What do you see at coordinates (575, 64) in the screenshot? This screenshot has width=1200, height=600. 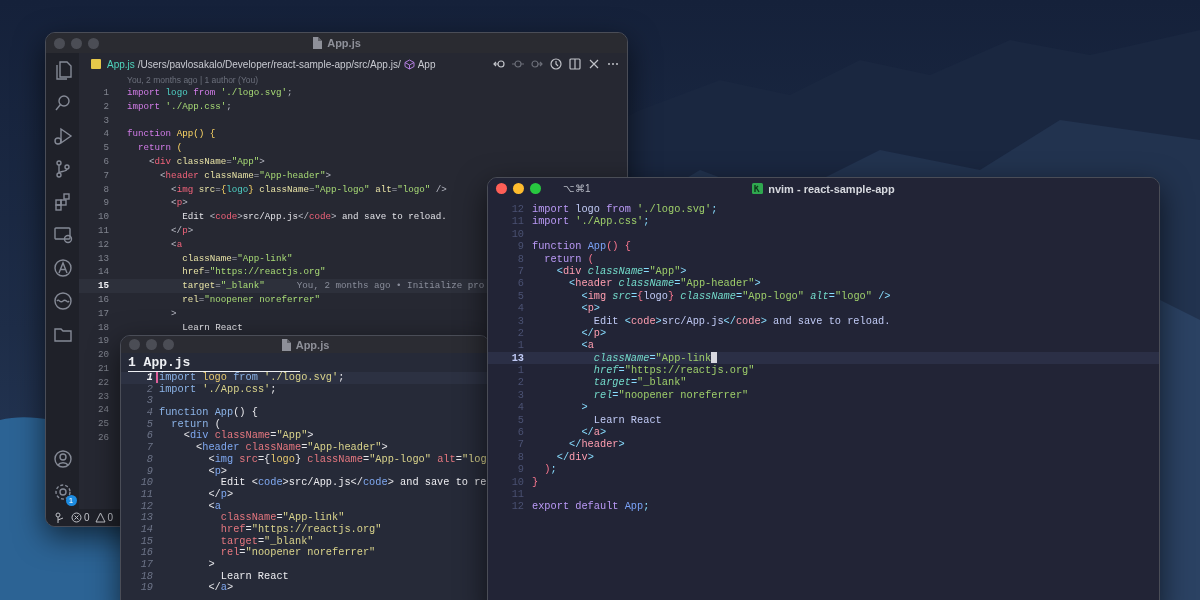 I see `split-editor-icon` at bounding box center [575, 64].